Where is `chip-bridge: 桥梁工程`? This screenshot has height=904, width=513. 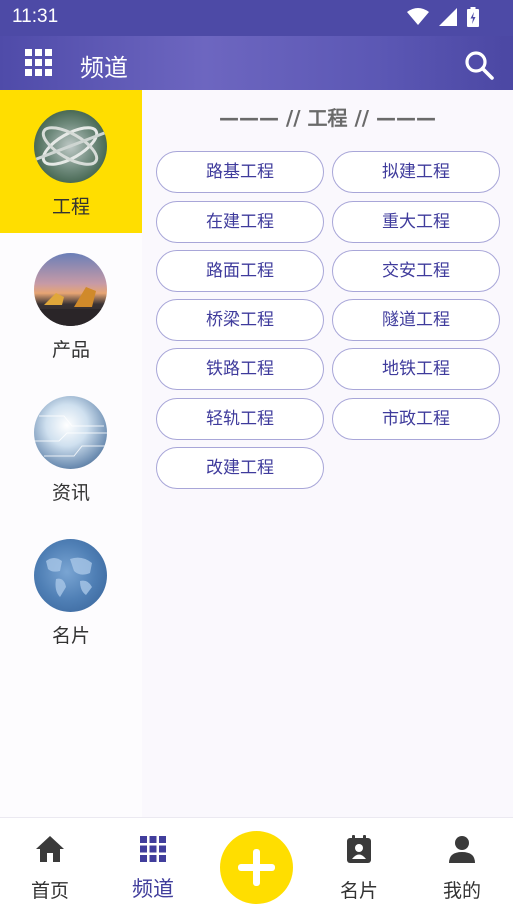 chip-bridge: 桥梁工程 is located at coordinates (240, 320).